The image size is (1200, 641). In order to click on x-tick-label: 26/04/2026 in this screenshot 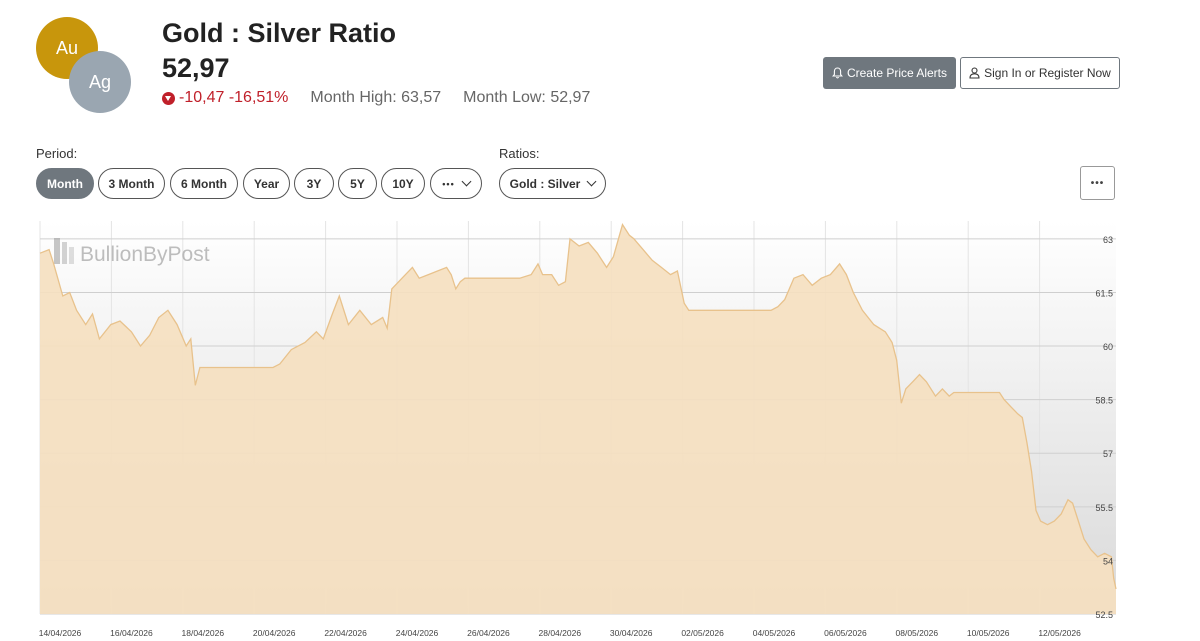, I will do `click(488, 633)`.